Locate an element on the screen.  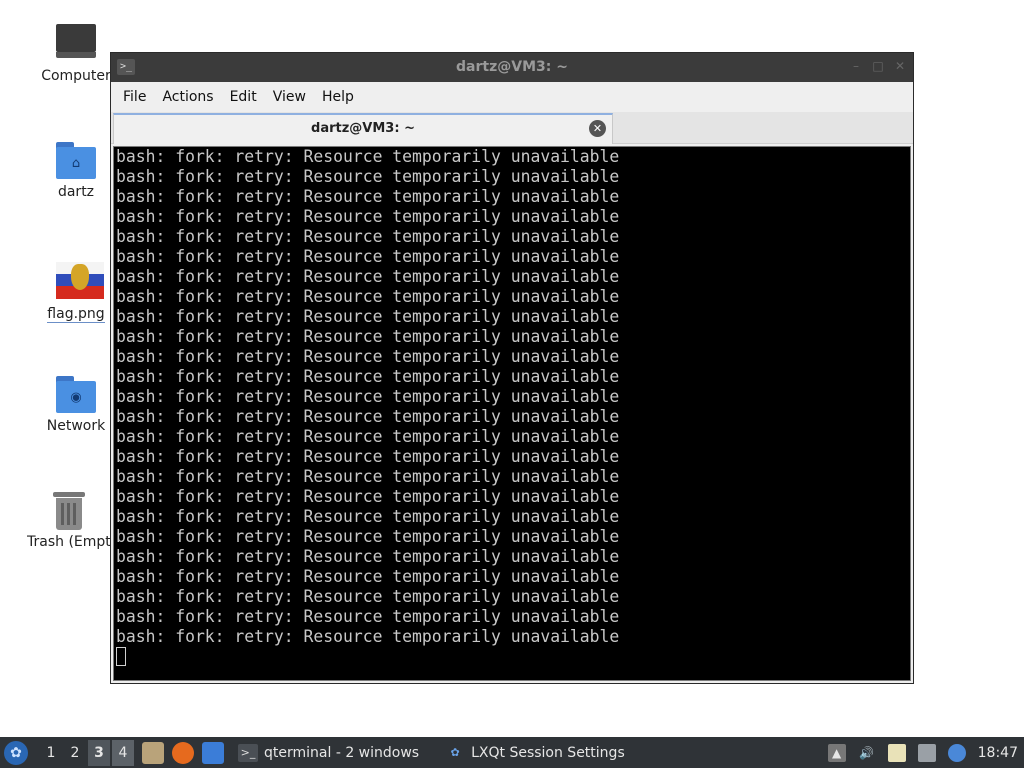
desktop-icon-network: ◉ Network is located at coordinates (76, 404).